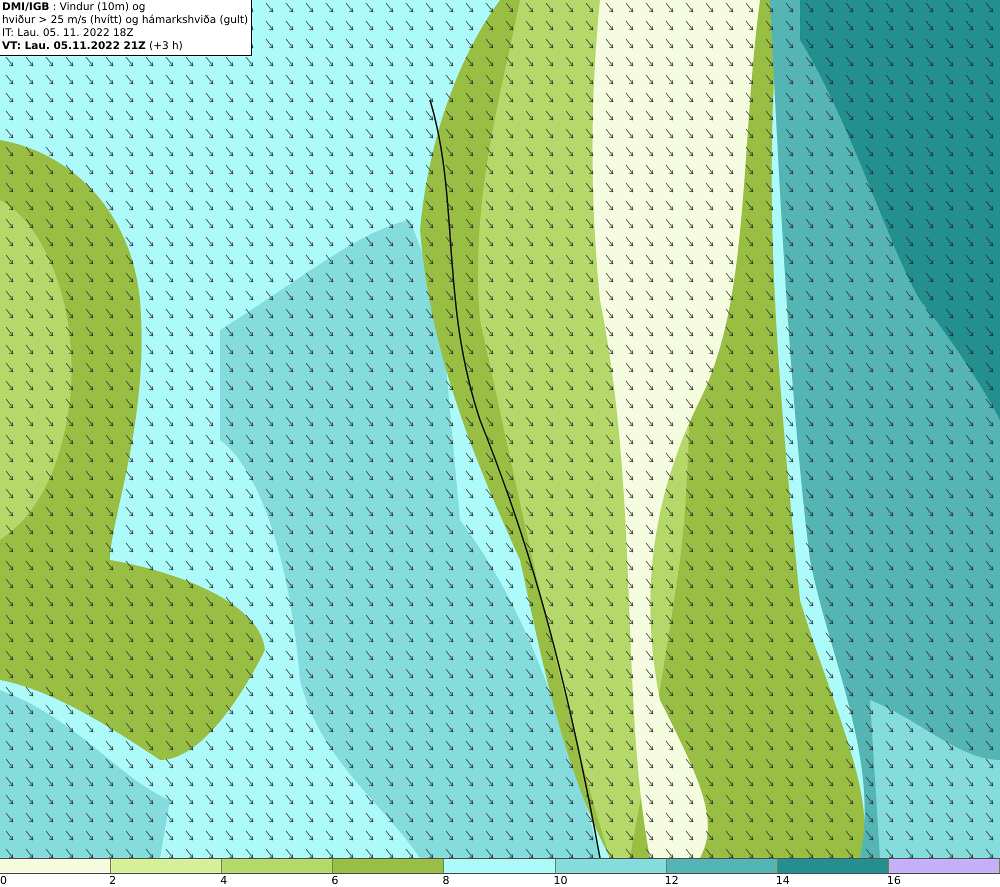 Image resolution: width=1000 pixels, height=887 pixels. What do you see at coordinates (893, 880) in the screenshot?
I see `legend-label: 16` at bounding box center [893, 880].